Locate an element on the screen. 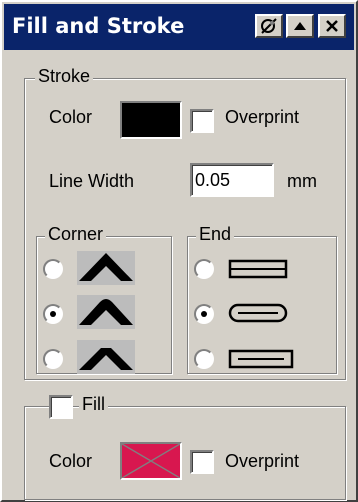 The image size is (358, 502). stroke-legend: Stroke is located at coordinates (64, 76).